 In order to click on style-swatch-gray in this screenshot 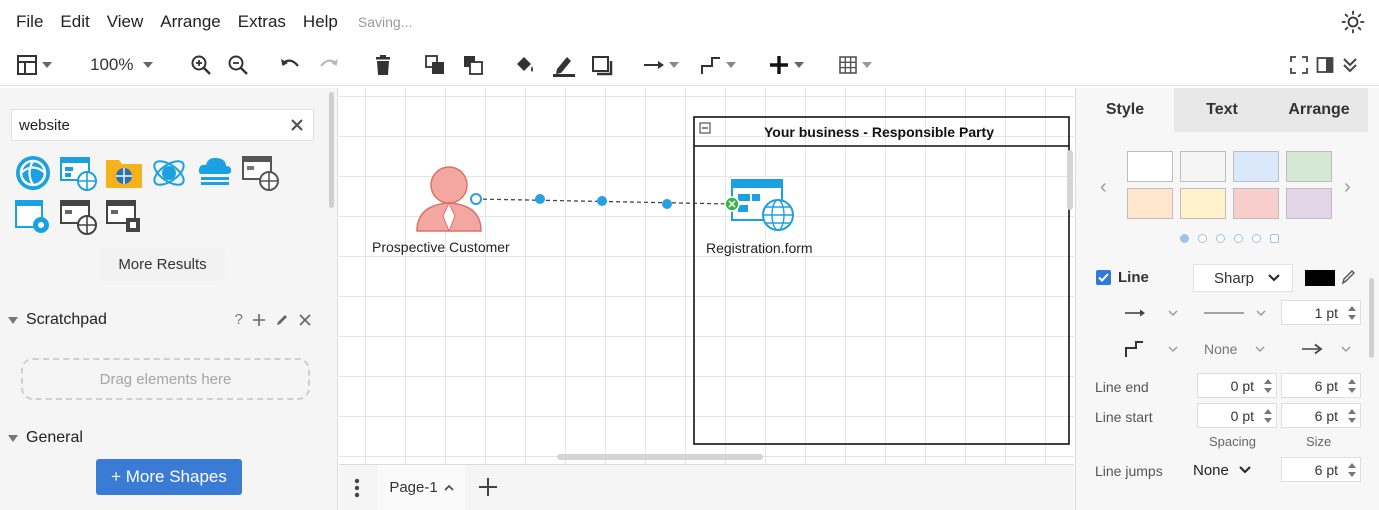, I will do `click(1203, 166)`.